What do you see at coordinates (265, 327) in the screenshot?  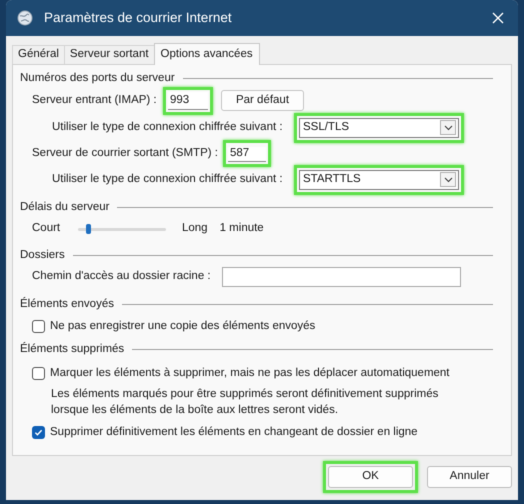 I see `checkbox: Ne pas enregistrer une copie des éléments envoyés` at bounding box center [265, 327].